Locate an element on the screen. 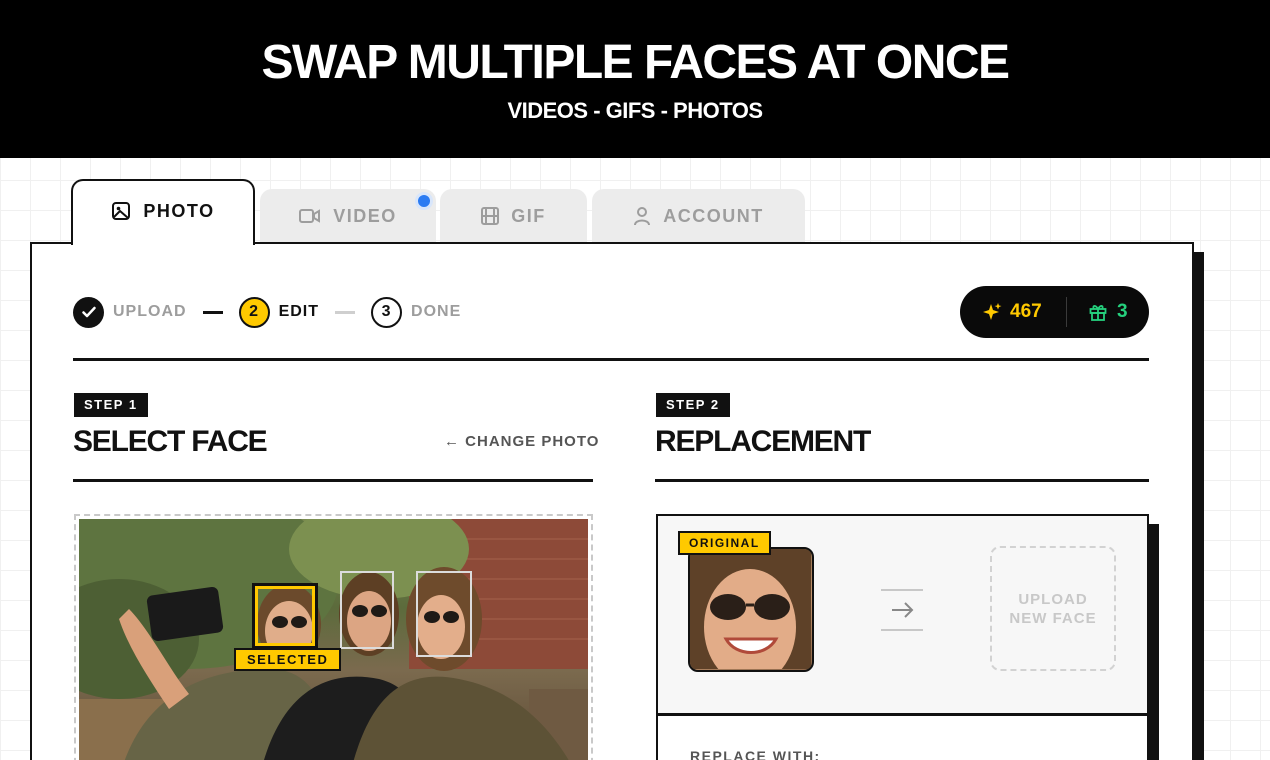  tab-video: VIDEO is located at coordinates (348, 216).